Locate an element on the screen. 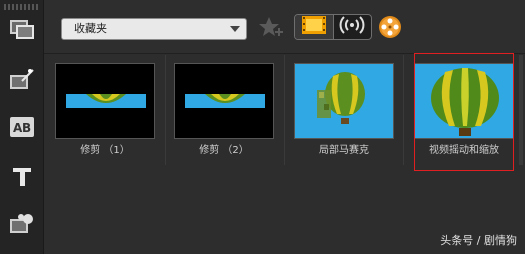  film-strip-icon is located at coordinates (22, 29).